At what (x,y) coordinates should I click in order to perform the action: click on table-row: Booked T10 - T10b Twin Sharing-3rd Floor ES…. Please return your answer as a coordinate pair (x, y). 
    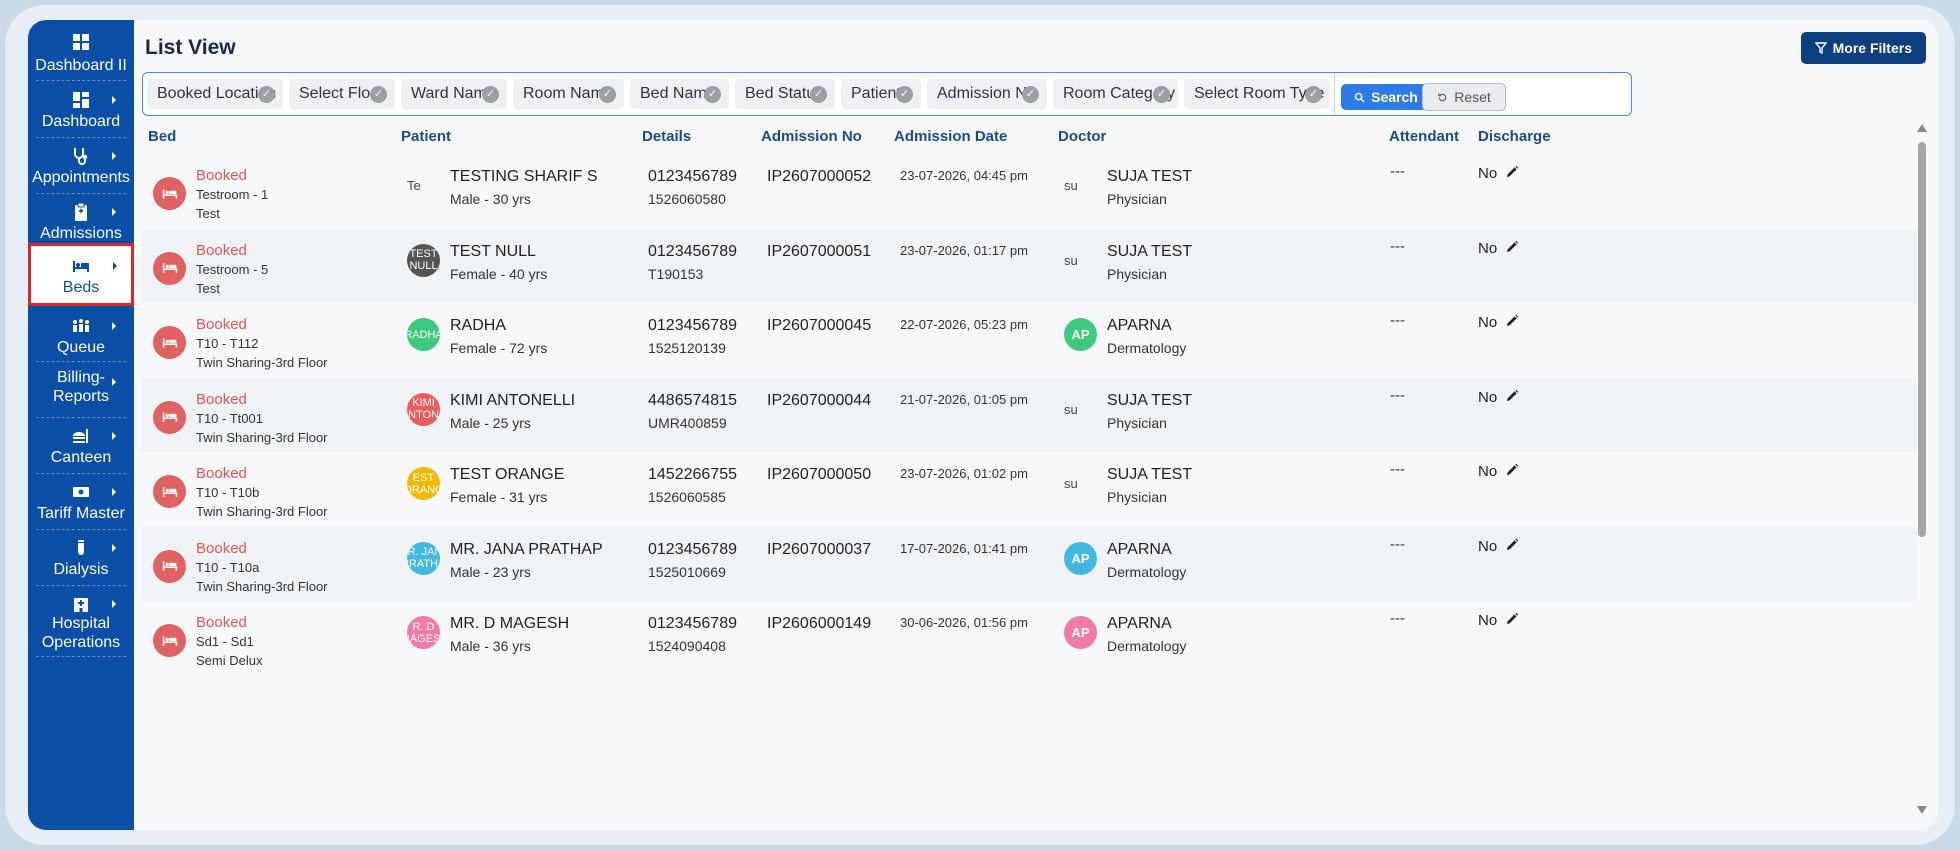
    Looking at the image, I should click on (1029, 489).